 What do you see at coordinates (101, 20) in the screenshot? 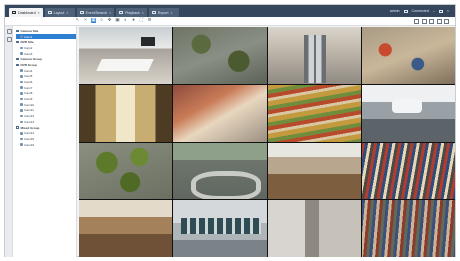
I see `search-icon: ⌕` at bounding box center [101, 20].